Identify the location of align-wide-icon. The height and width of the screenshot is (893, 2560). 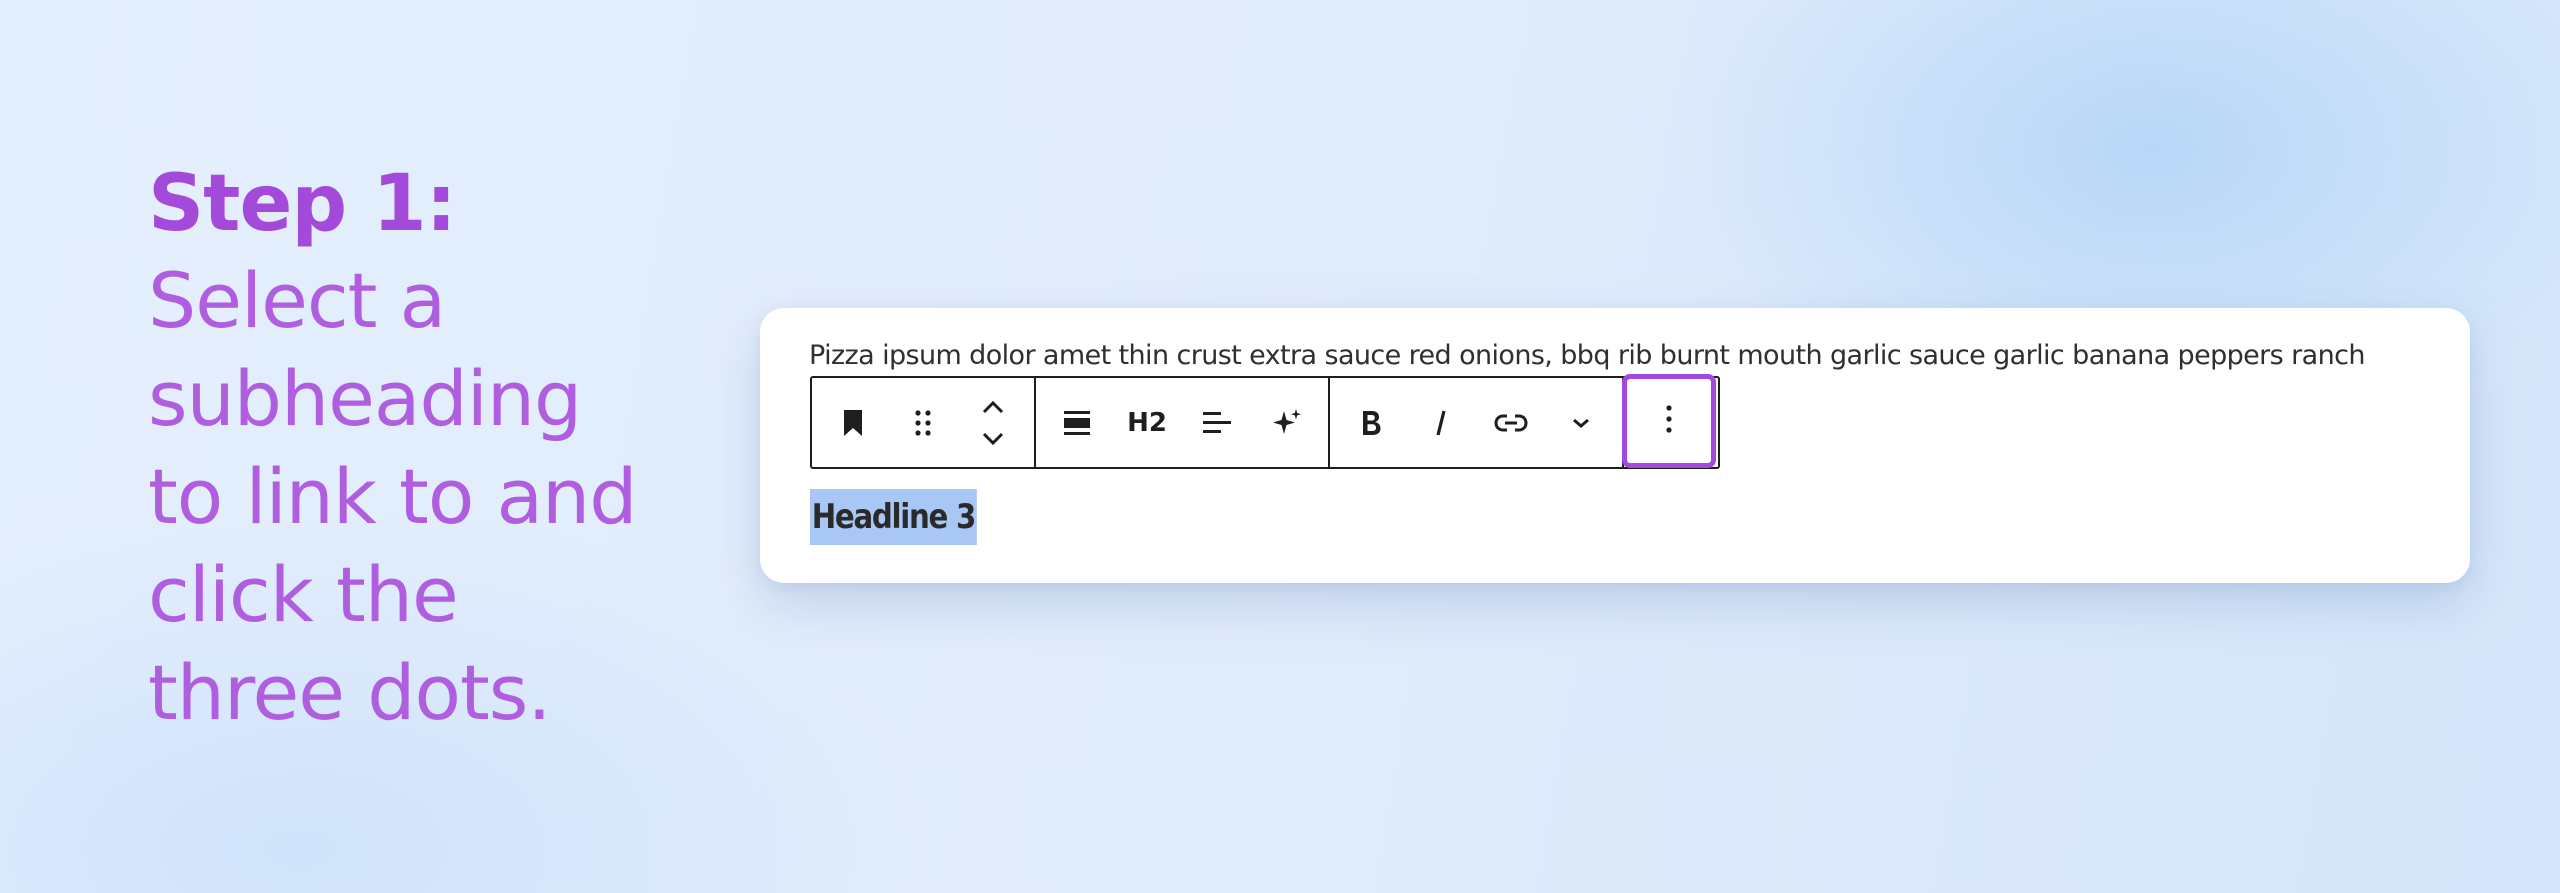
(1077, 423).